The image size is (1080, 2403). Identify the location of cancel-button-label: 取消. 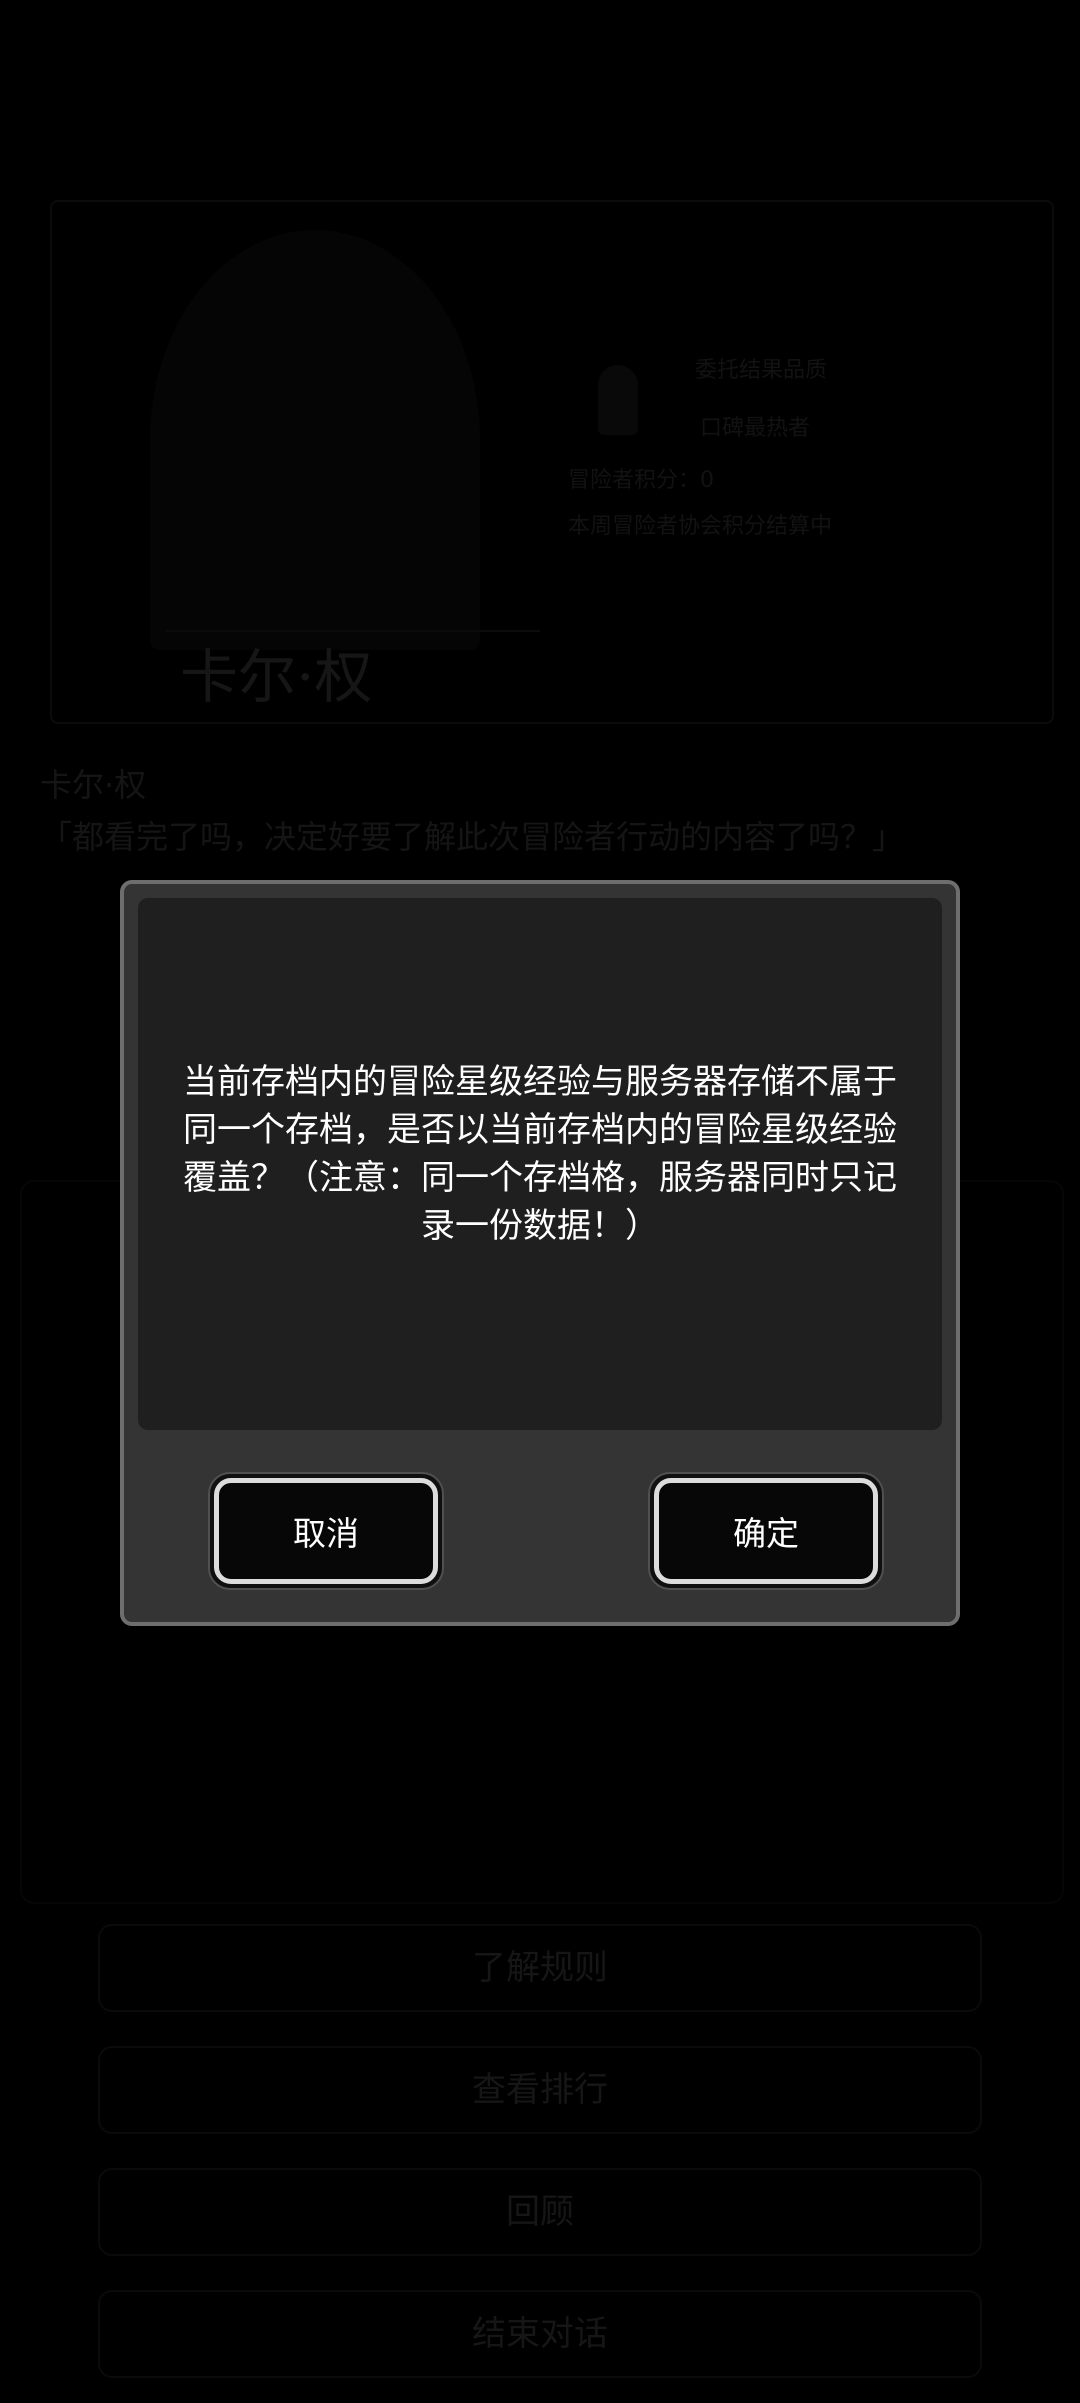
(326, 1531).